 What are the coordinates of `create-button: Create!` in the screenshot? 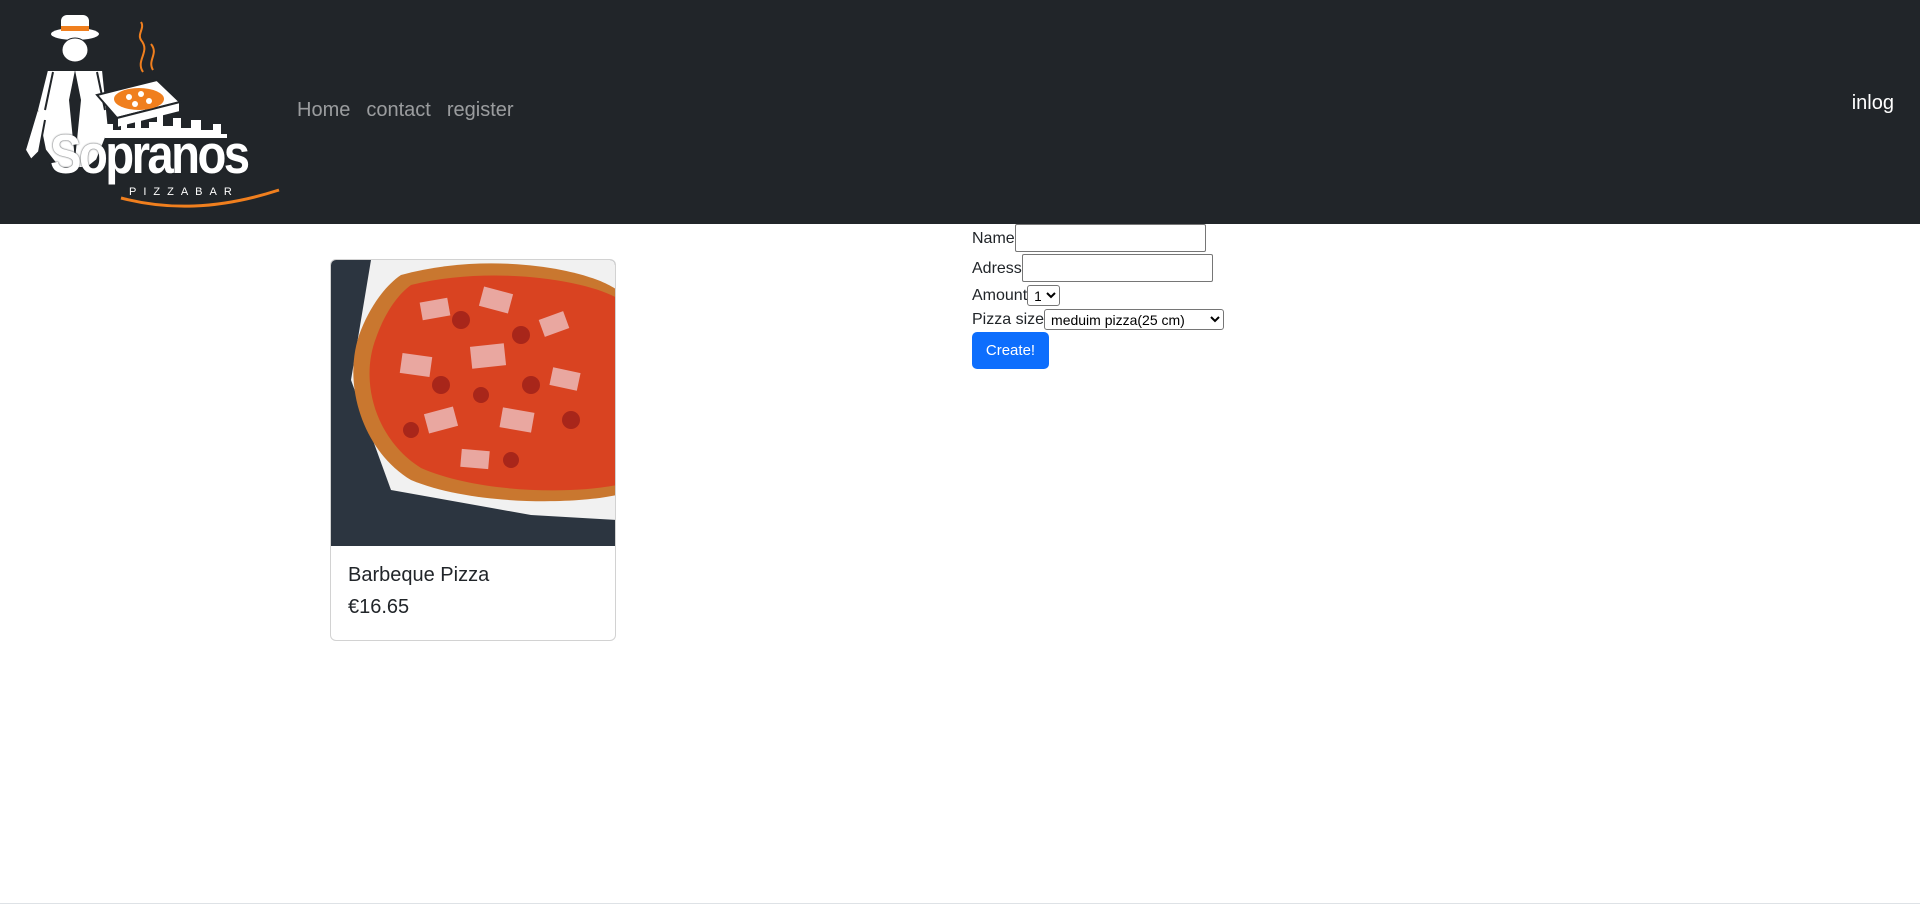 It's located at (1010, 350).